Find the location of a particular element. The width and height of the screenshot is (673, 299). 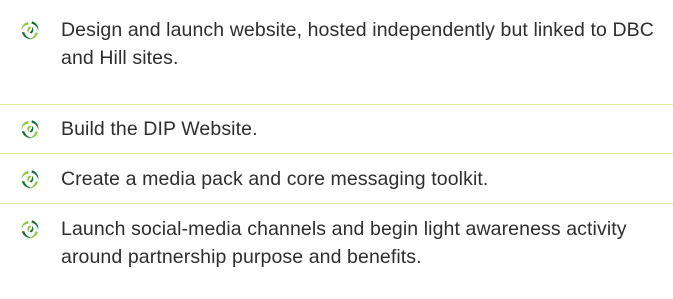

list-item-text: Build the DIP Website. is located at coordinates (159, 129).